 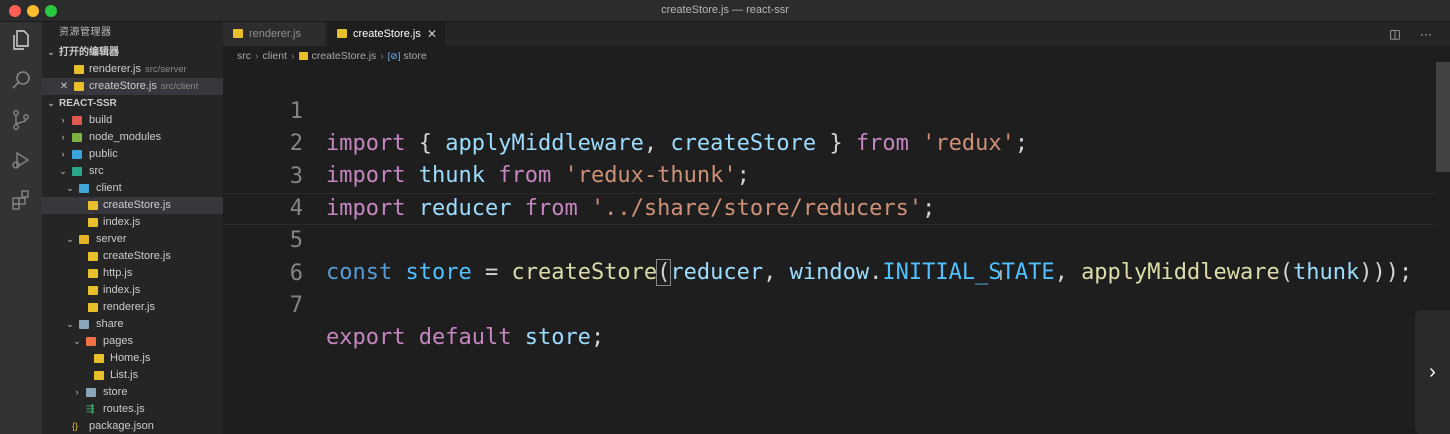 What do you see at coordinates (21, 80) in the screenshot?
I see `search-icon` at bounding box center [21, 80].